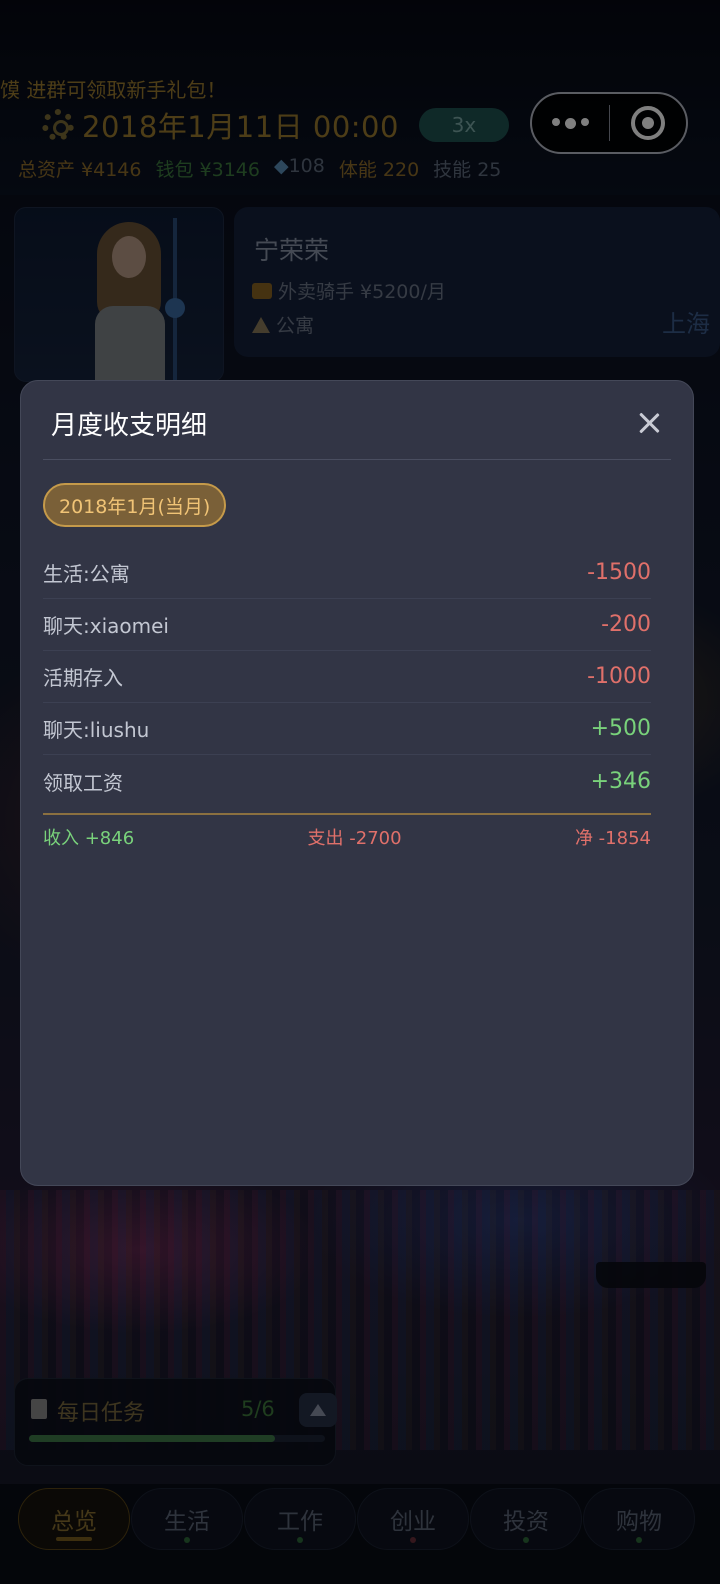  What do you see at coordinates (347, 814) in the screenshot?
I see `totals-divider` at bounding box center [347, 814].